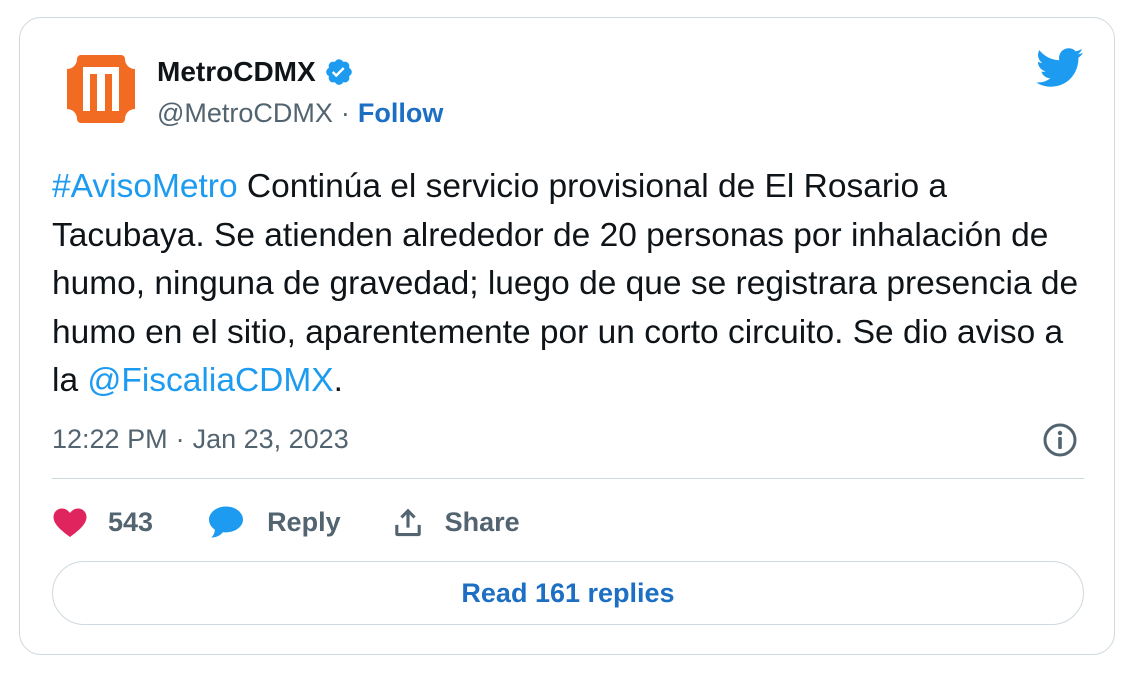 Image resolution: width=1142 pixels, height=680 pixels. What do you see at coordinates (339, 72) in the screenshot?
I see `verified-badge-icon` at bounding box center [339, 72].